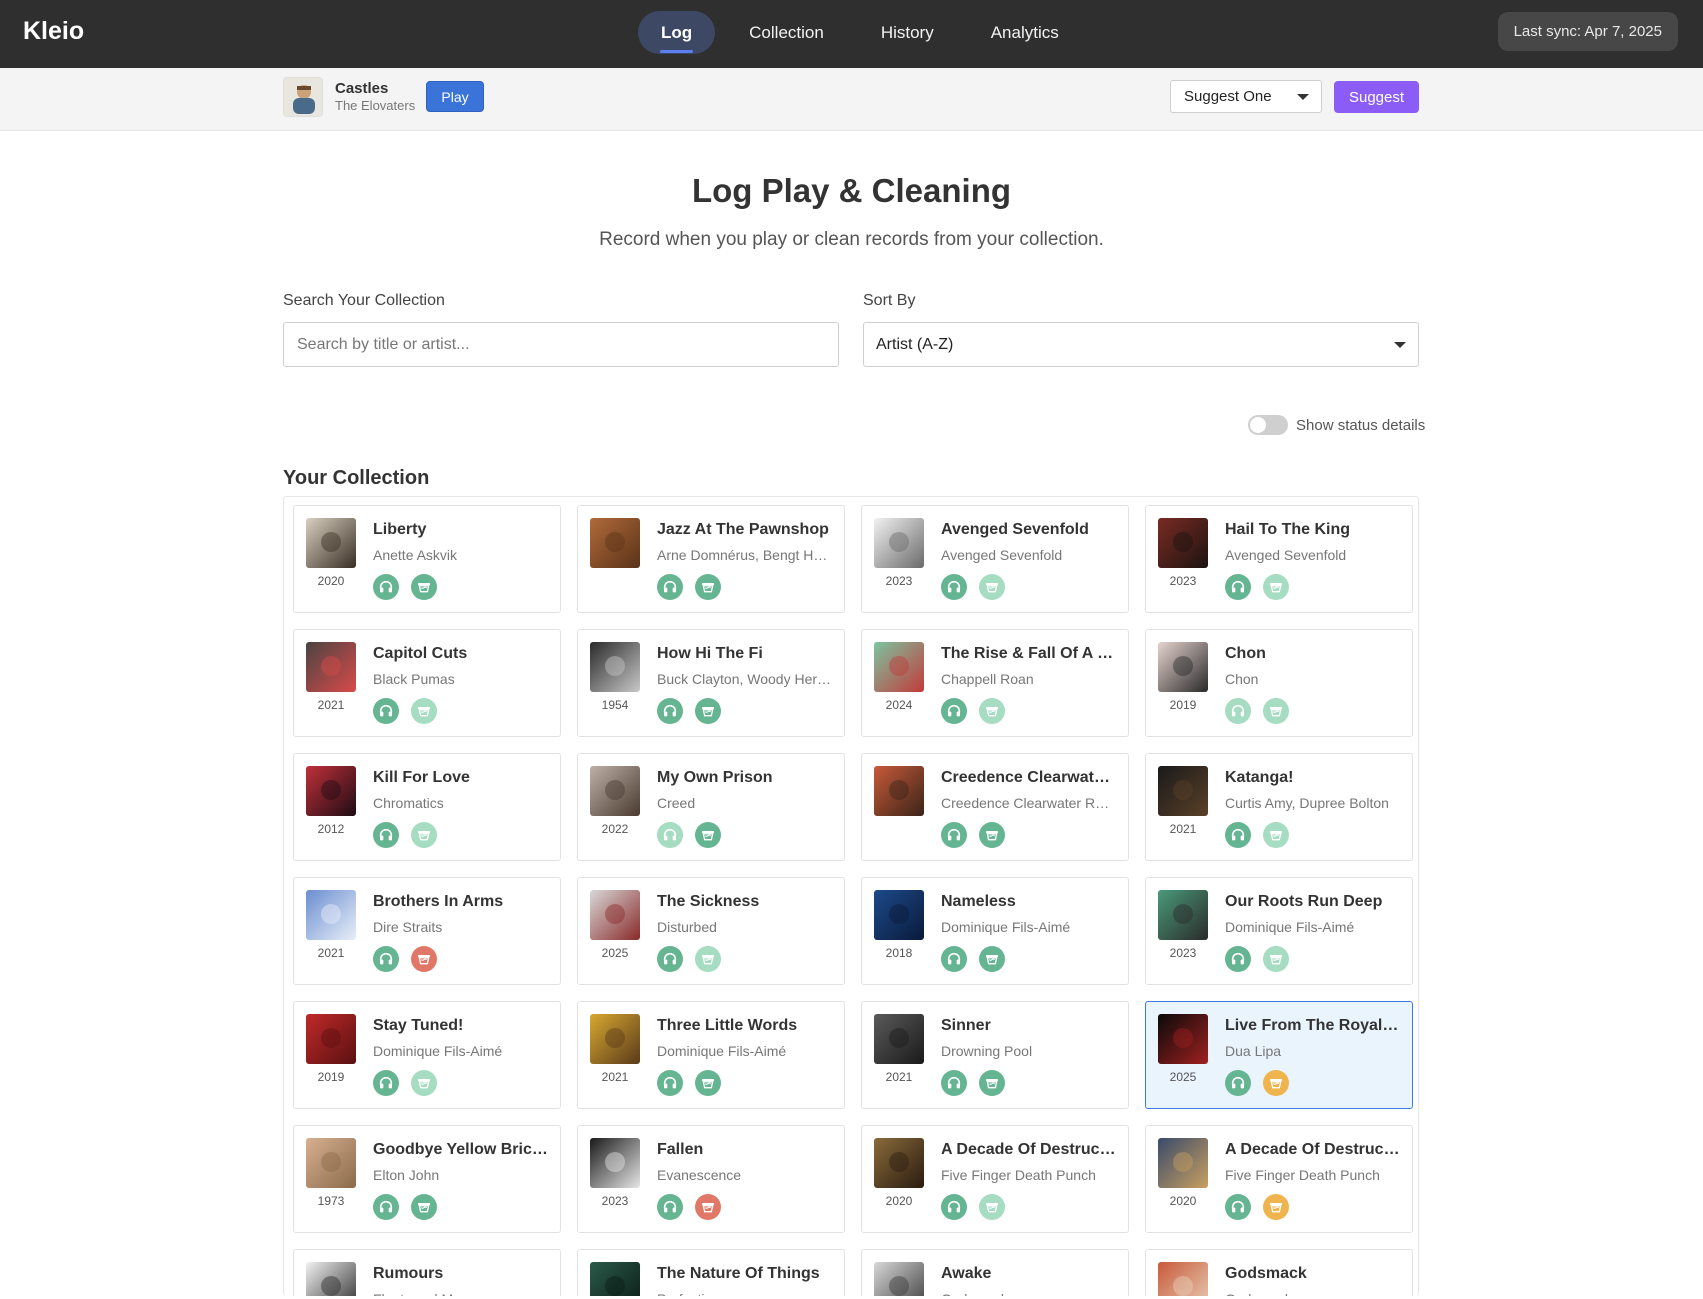 This screenshot has height=1299, width=1703. I want to click on record-card: 2022 My Own Prison Creed, so click(711, 807).